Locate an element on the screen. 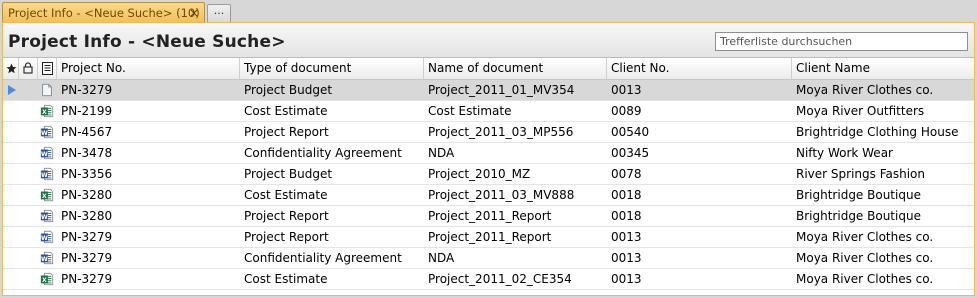  star-column-header is located at coordinates (11, 68).